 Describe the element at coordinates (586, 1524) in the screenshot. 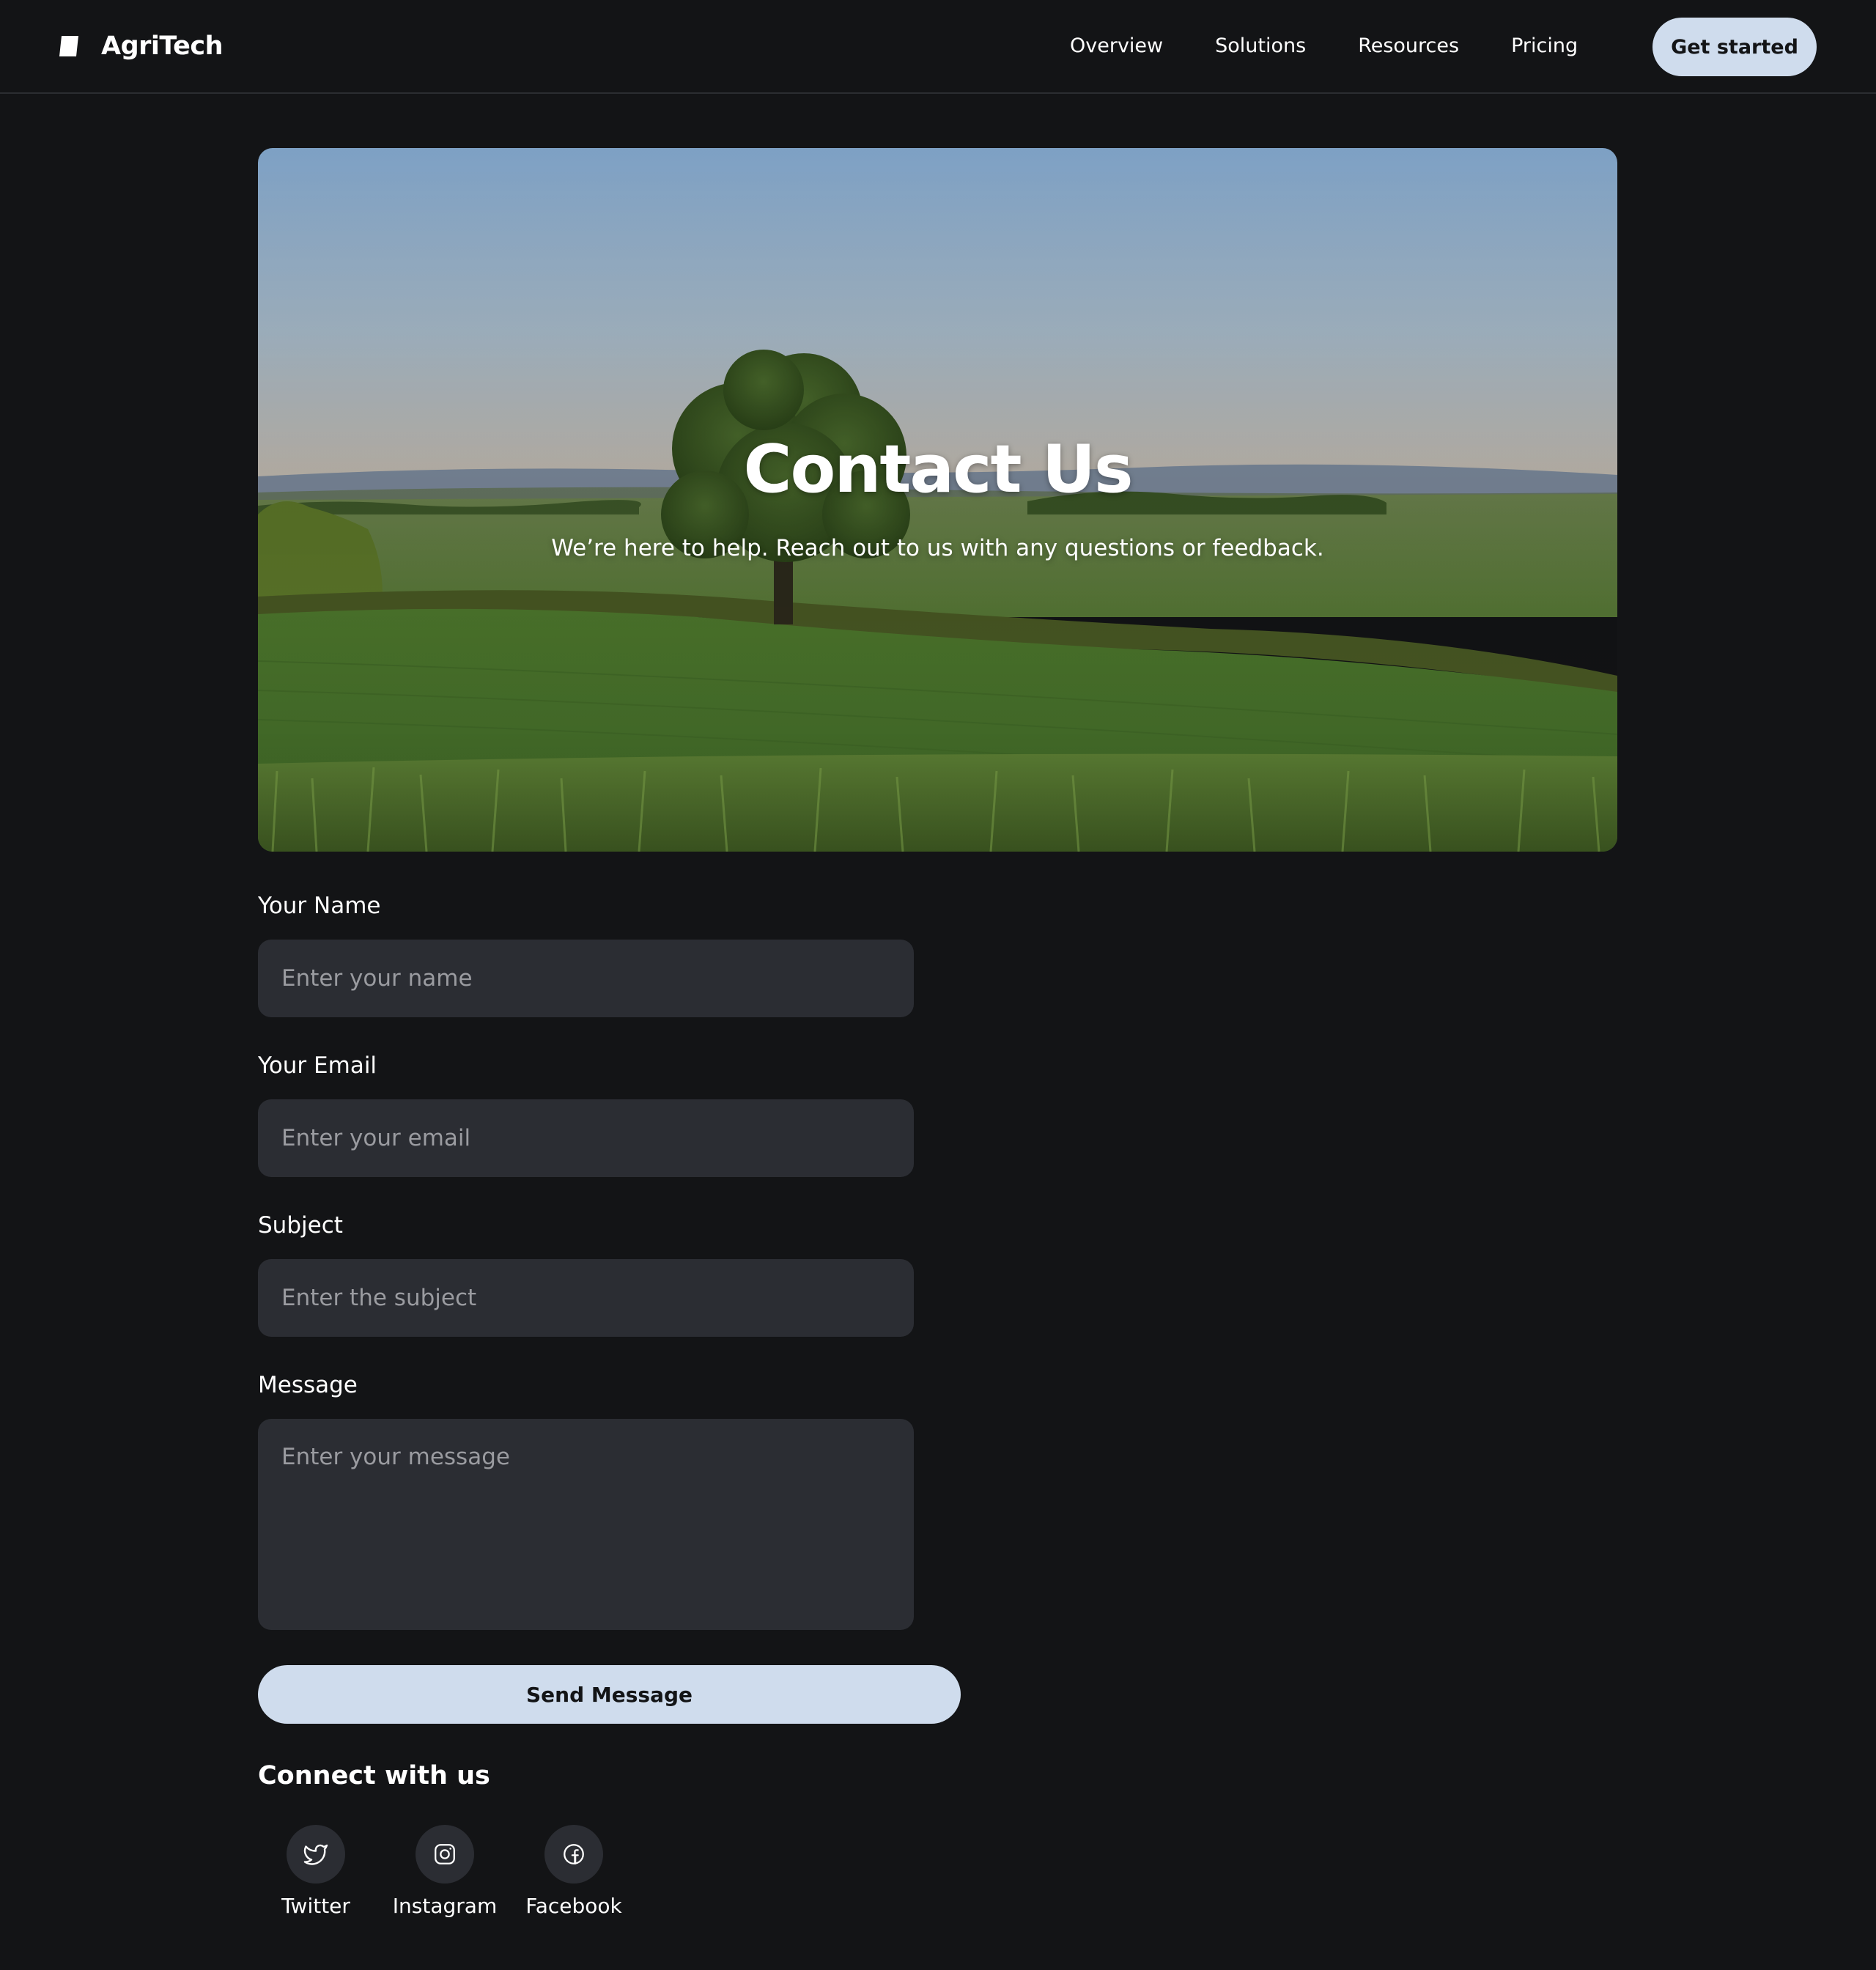

I see `message-textarea` at that location.